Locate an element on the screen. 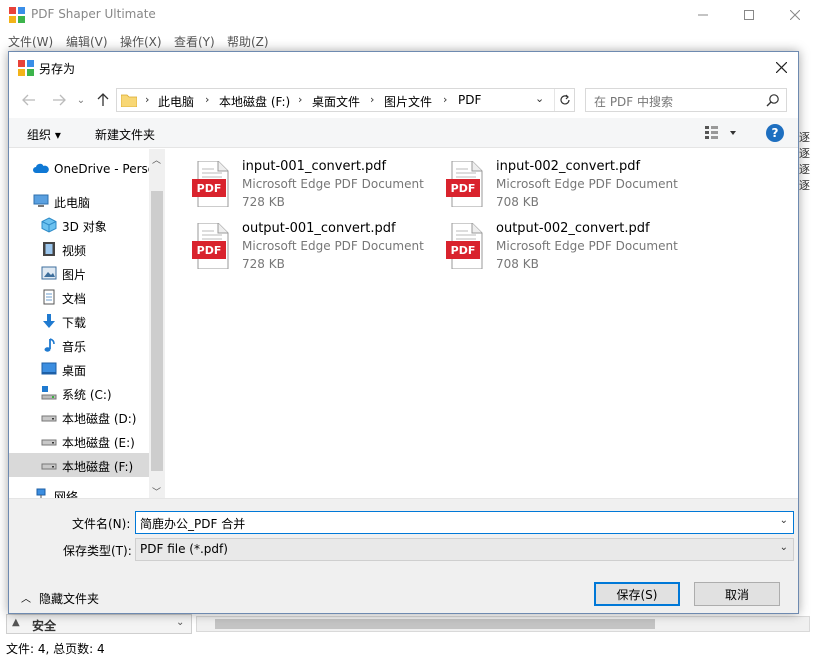 The height and width of the screenshot is (658, 818). new-folder-button: 新建文件夹 is located at coordinates (125, 134).